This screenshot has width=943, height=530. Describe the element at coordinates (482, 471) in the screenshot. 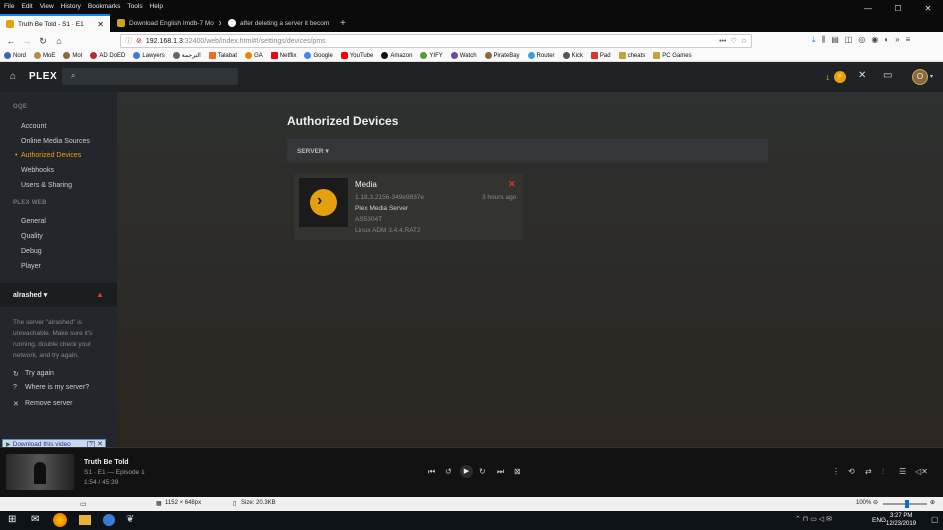

I see `forward-30-icon: ↻` at that location.